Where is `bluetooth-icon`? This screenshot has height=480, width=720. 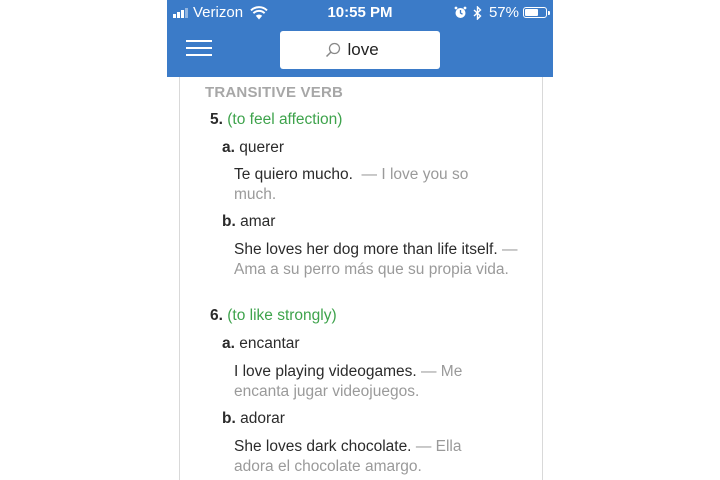
bluetooth-icon is located at coordinates (477, 12).